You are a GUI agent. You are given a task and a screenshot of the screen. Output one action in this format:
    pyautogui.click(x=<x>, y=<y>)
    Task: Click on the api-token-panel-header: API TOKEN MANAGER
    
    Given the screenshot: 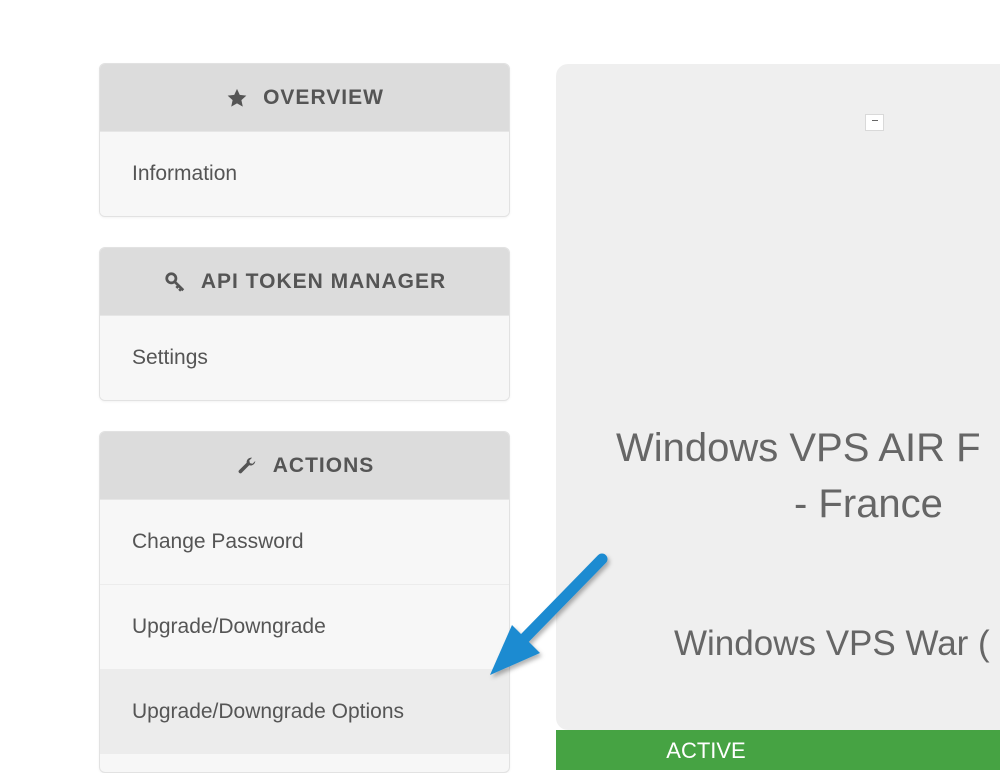 What is the action you would take?
    pyautogui.click(x=304, y=282)
    